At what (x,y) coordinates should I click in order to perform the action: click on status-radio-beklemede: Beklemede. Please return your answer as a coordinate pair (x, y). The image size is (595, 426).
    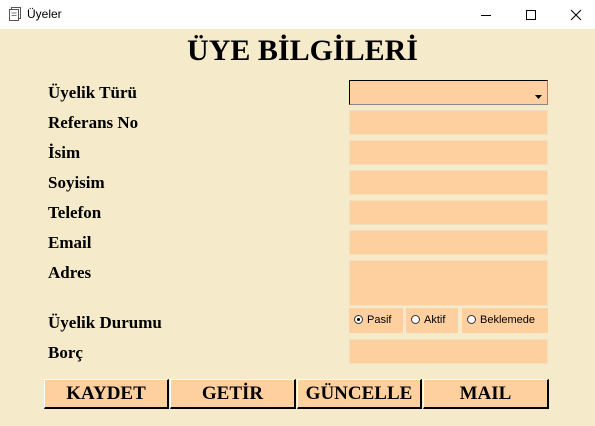
    Looking at the image, I should click on (505, 320).